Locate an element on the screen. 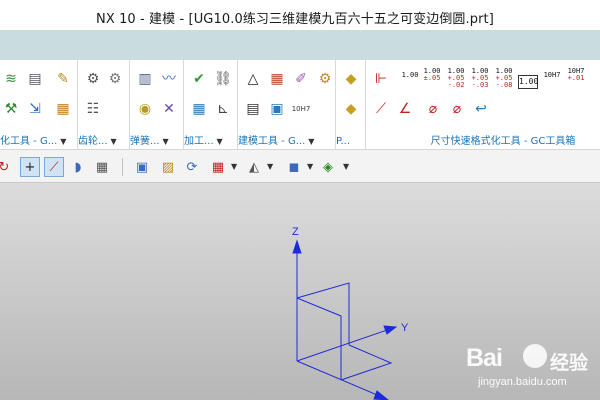  ribbon-group-gear: ⚙ ⚙ ☷ 齿轮... ▼ is located at coordinates (104, 105).